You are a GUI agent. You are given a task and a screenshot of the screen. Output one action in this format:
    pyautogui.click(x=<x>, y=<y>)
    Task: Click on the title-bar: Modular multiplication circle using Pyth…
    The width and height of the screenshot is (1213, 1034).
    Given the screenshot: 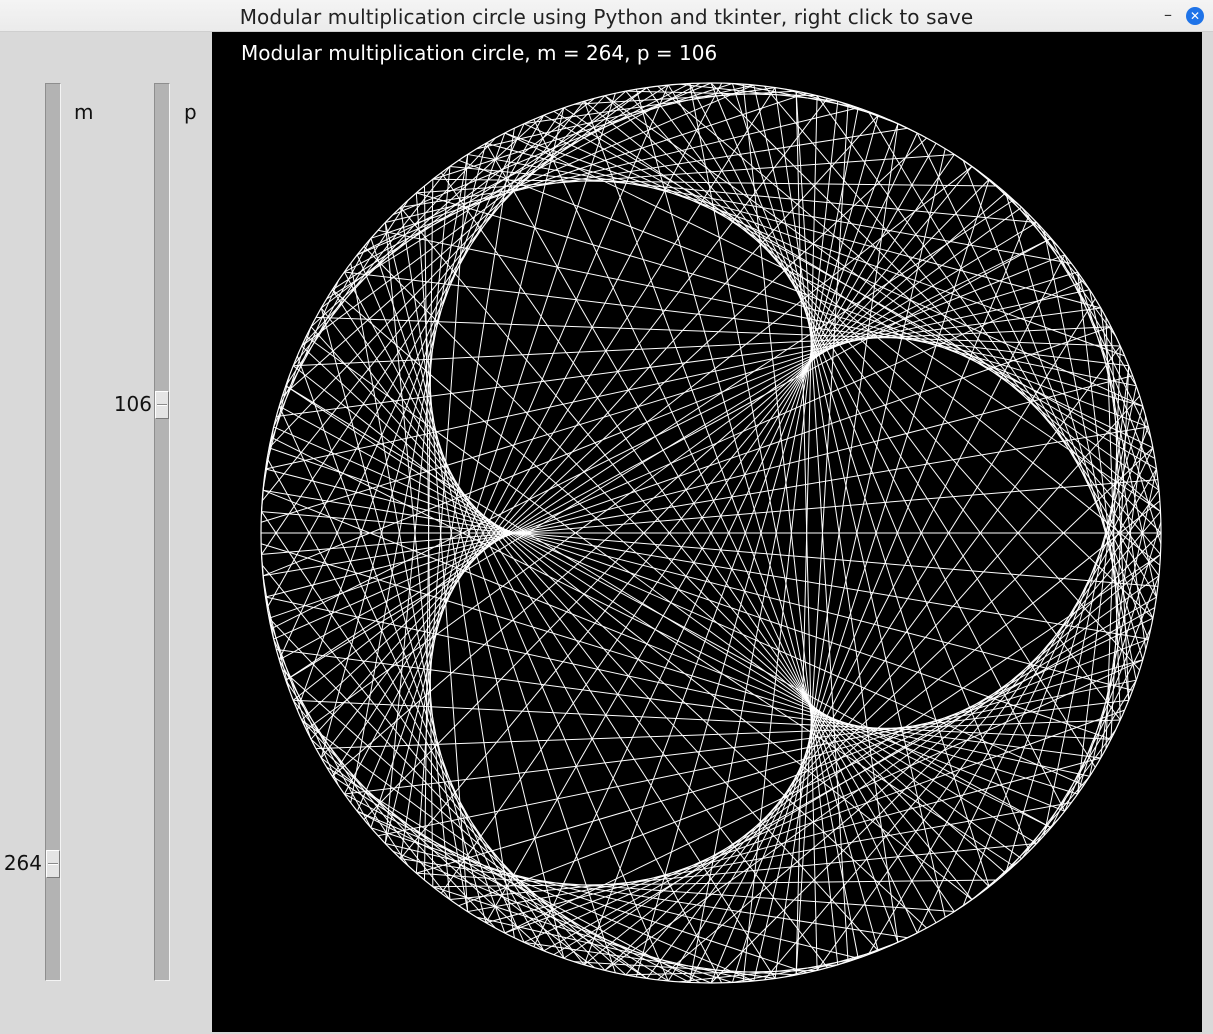 What is the action you would take?
    pyautogui.click(x=606, y=16)
    